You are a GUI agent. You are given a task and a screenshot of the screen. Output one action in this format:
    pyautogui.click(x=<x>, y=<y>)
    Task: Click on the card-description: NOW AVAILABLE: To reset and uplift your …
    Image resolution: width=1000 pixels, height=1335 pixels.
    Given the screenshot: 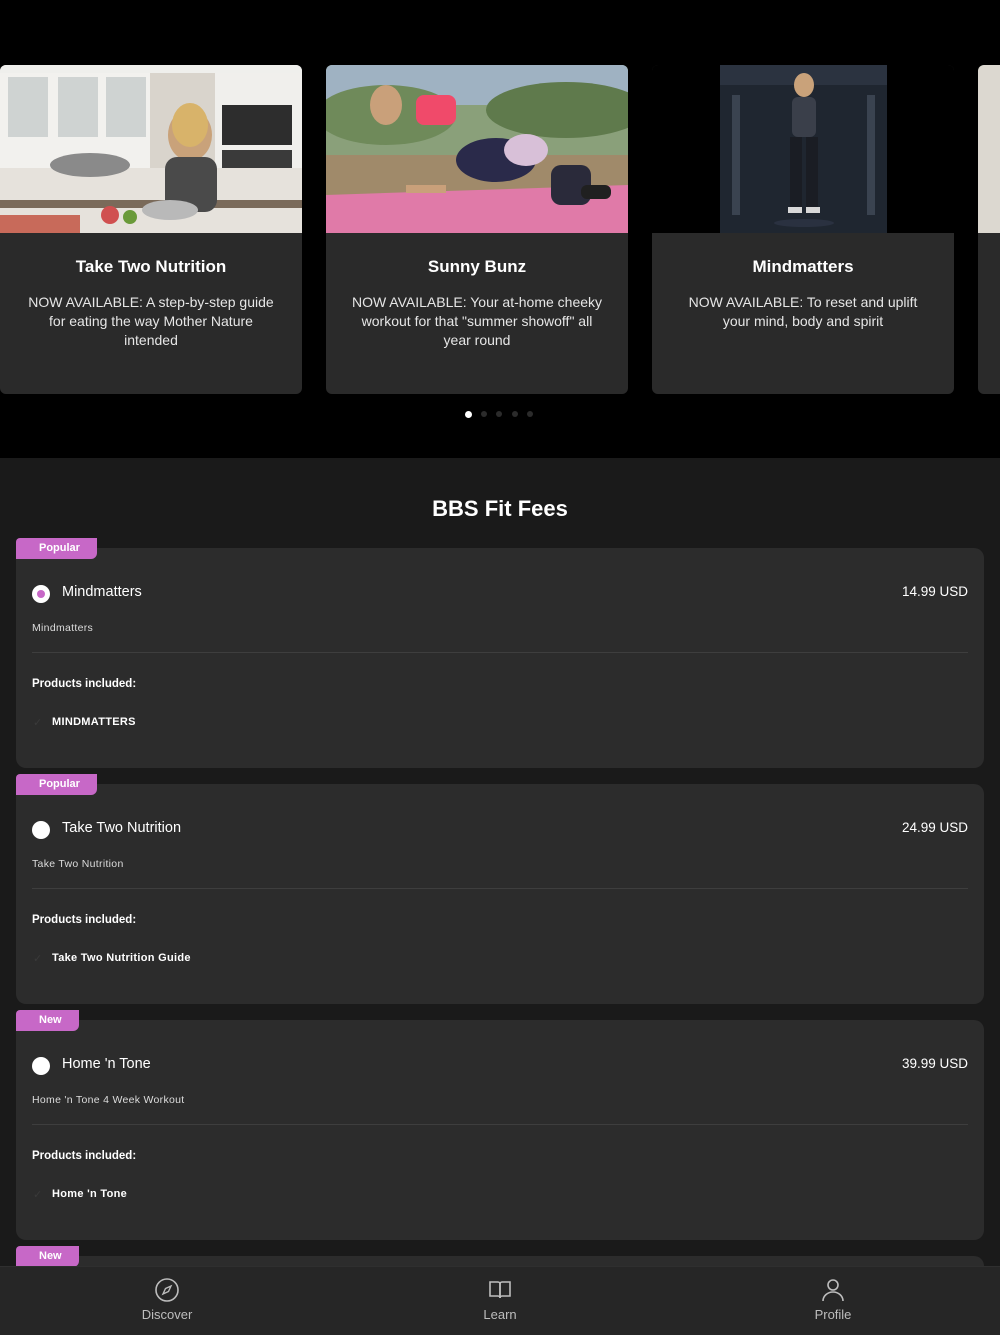 What is the action you would take?
    pyautogui.click(x=803, y=311)
    